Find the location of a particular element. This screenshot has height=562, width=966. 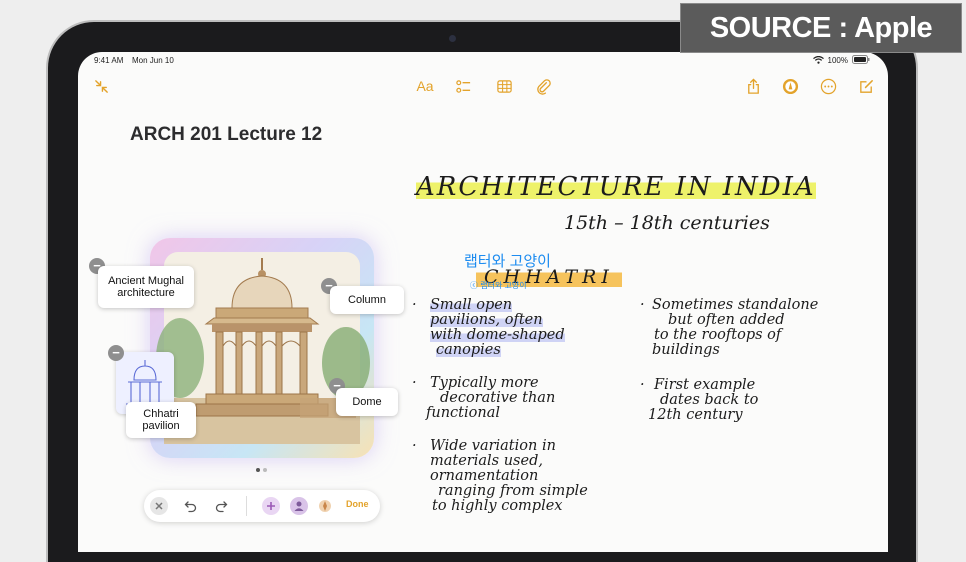

note-line: ornamentation is located at coordinates (484, 476).